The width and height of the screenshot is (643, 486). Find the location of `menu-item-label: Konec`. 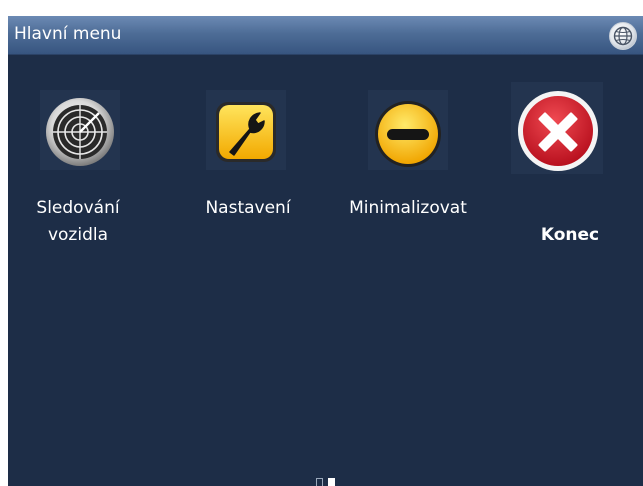

menu-item-label: Konec is located at coordinates (570, 235).